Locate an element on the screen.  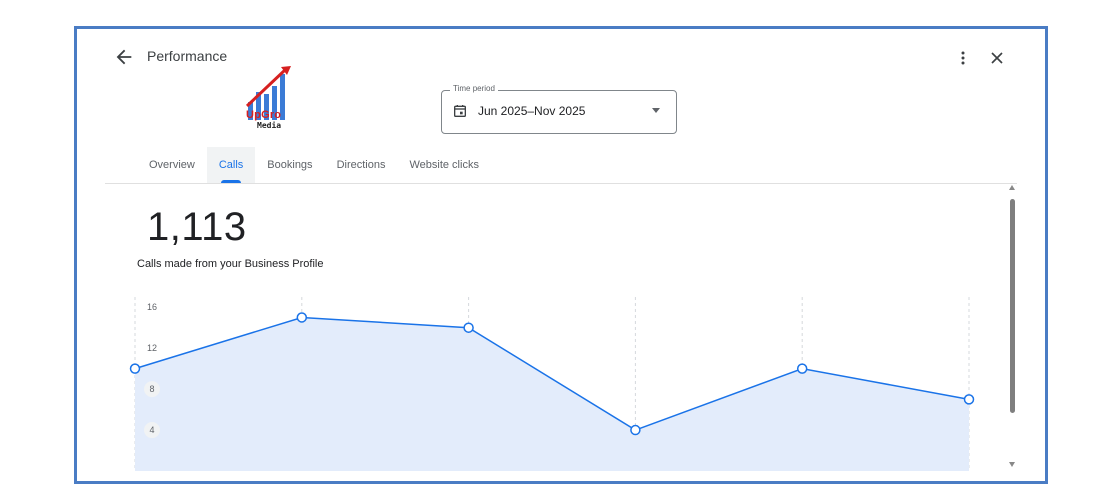
tabs-divider is located at coordinates (561, 183).